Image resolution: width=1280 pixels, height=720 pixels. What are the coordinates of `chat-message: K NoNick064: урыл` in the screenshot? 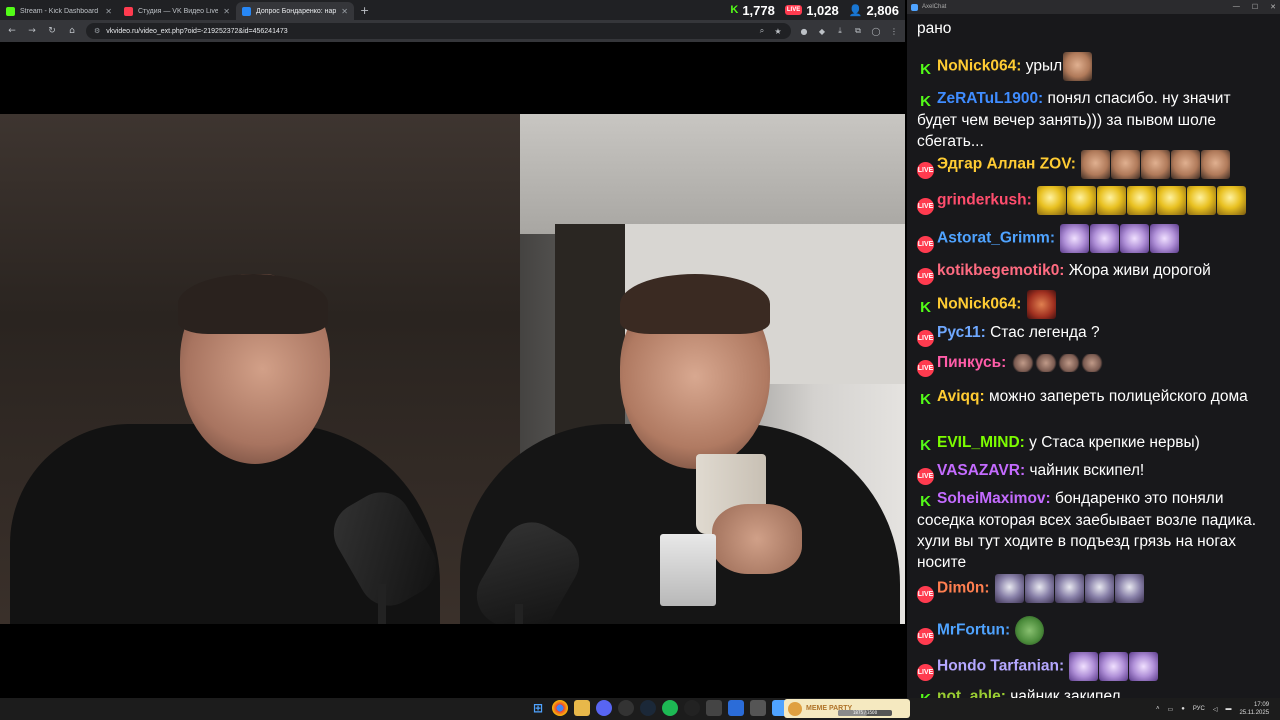 It's located at (1092, 66).